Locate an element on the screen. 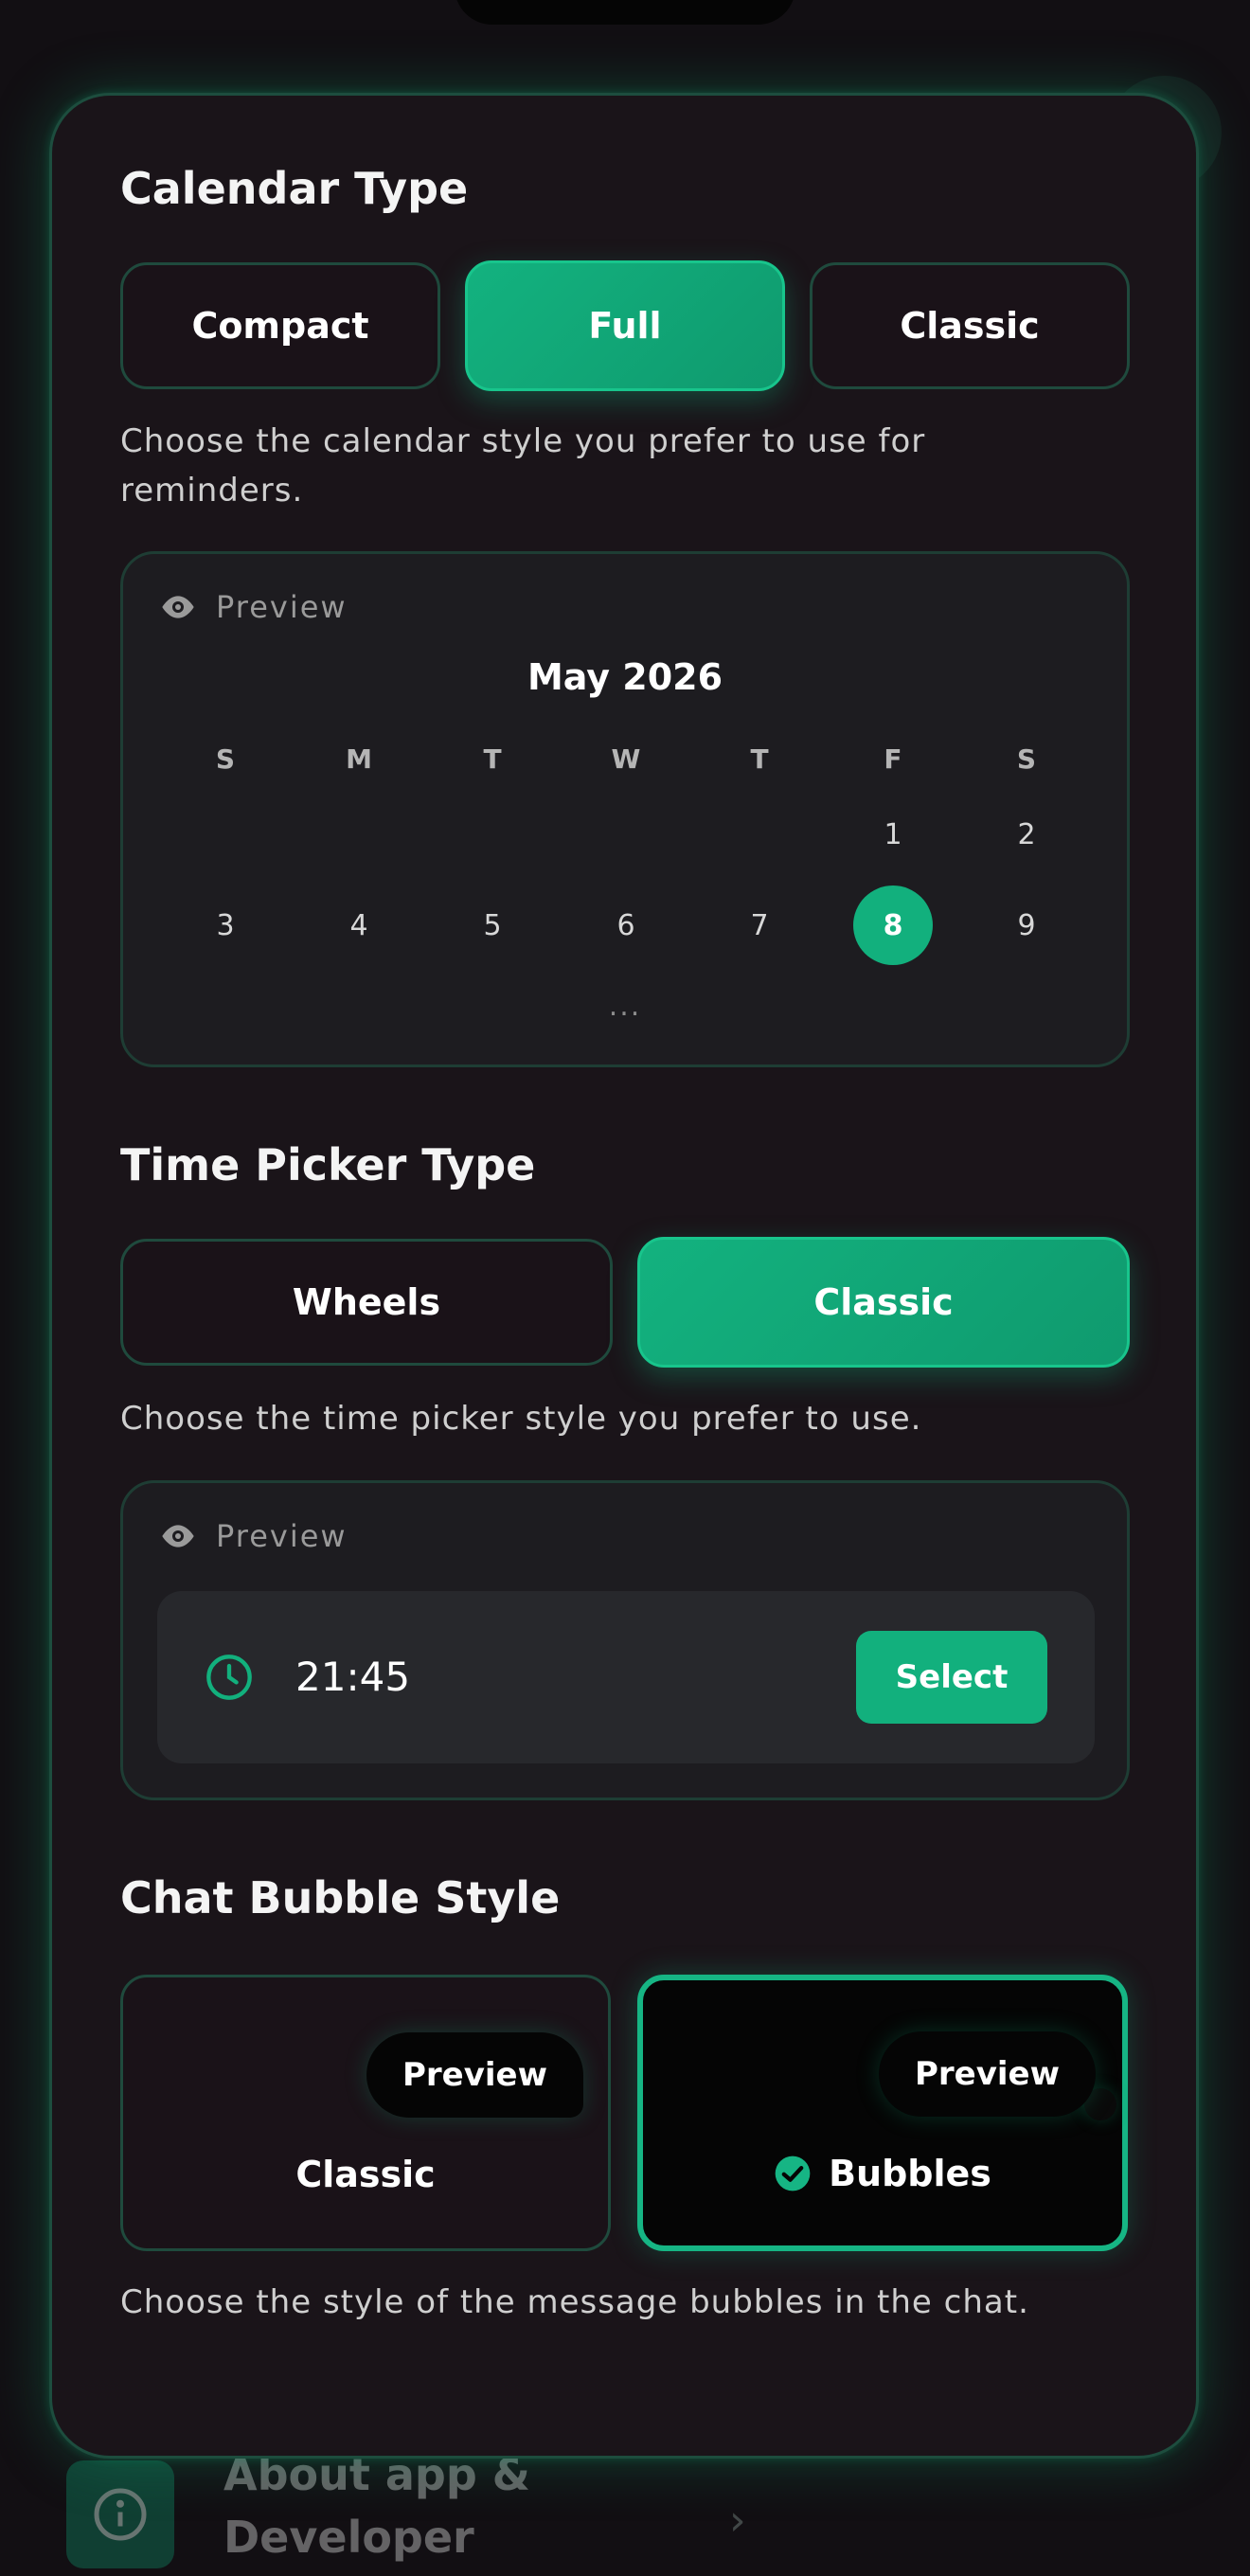 This screenshot has height=2576, width=1250. calendar-type-title: Calendar Type is located at coordinates (295, 188).